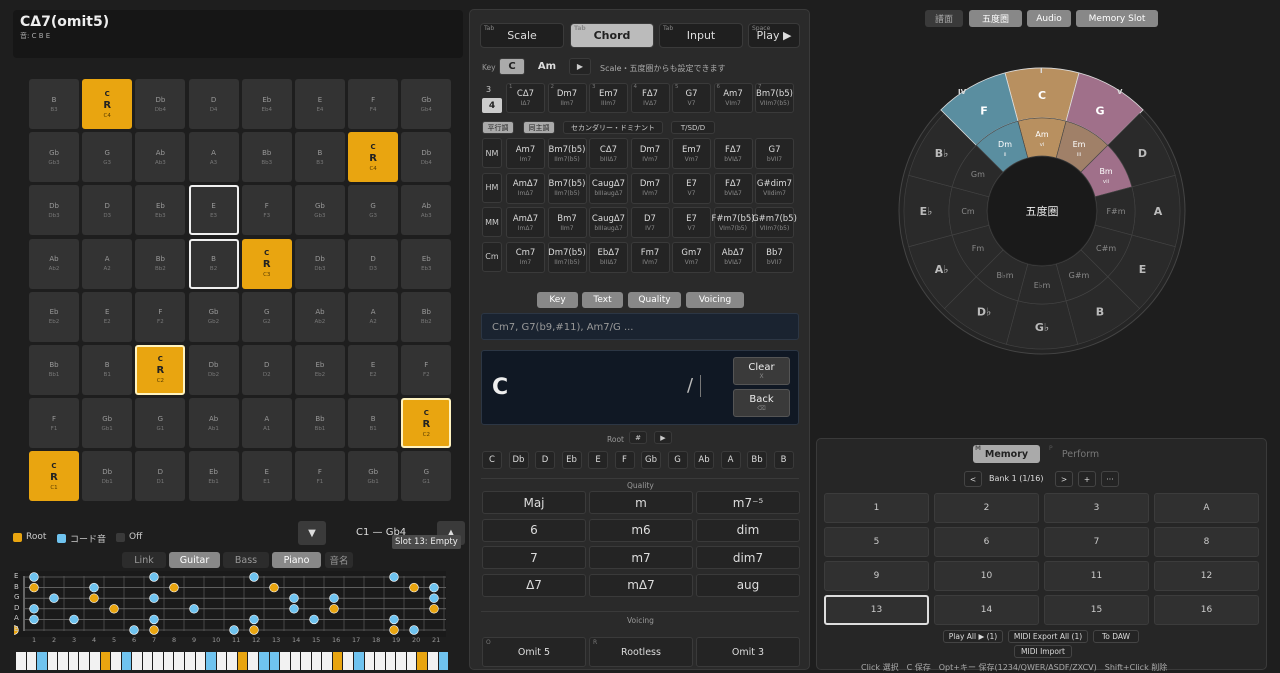  Describe the element at coordinates (1087, 479) in the screenshot. I see `bank-add-button: +` at that location.